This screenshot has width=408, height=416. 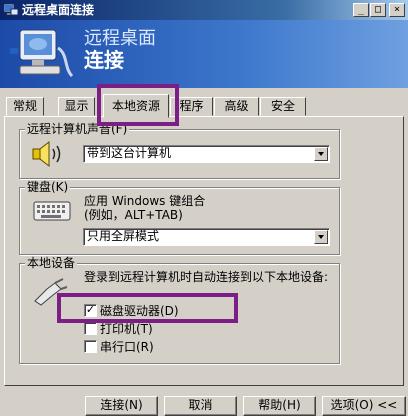 What do you see at coordinates (123, 236) in the screenshot?
I see `keyboard-select-value: 只用全屏模式` at bounding box center [123, 236].